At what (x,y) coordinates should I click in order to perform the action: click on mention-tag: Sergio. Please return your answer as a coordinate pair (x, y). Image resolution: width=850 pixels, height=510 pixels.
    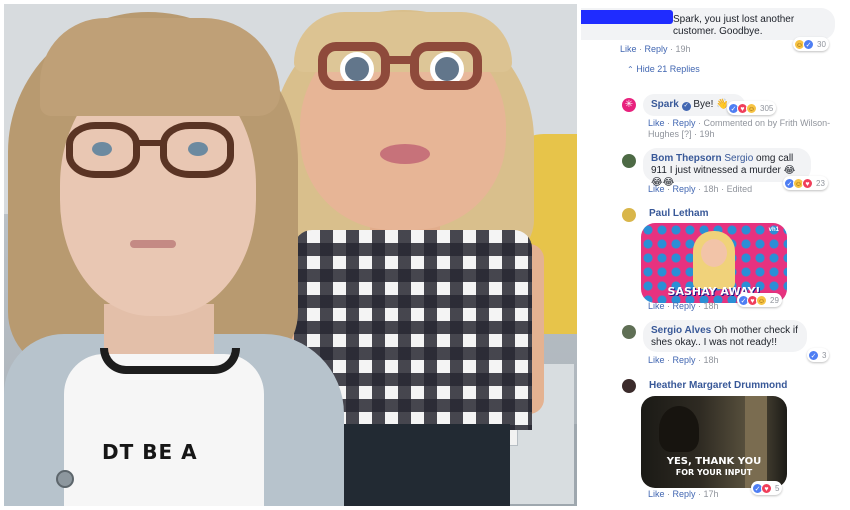
    Looking at the image, I should click on (738, 158).